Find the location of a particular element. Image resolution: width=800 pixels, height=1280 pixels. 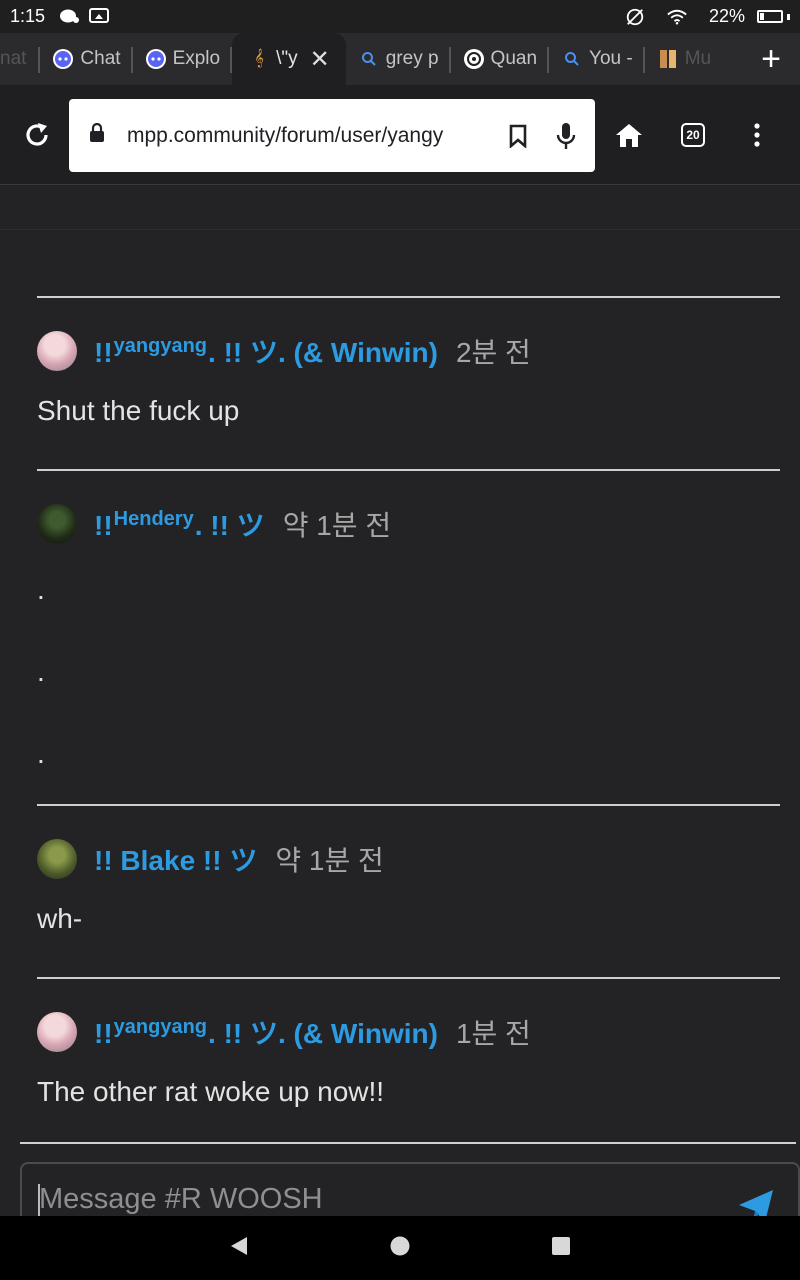

wifi-icon is located at coordinates (677, 17).